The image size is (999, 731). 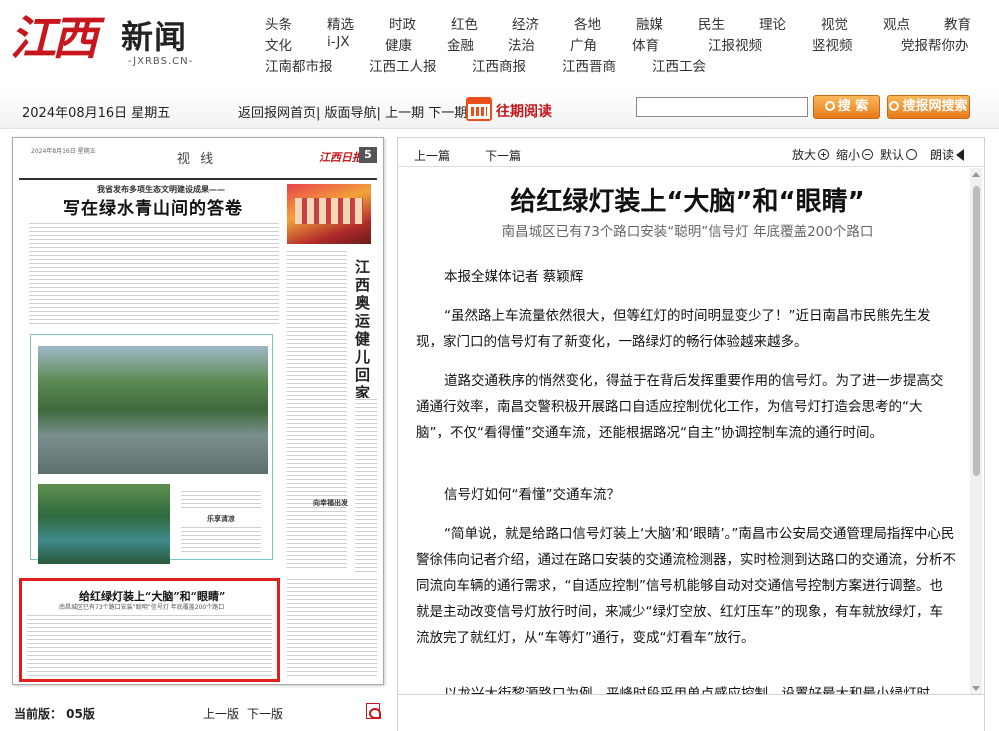 I want to click on next-article-link: 下一篇, so click(x=503, y=155).